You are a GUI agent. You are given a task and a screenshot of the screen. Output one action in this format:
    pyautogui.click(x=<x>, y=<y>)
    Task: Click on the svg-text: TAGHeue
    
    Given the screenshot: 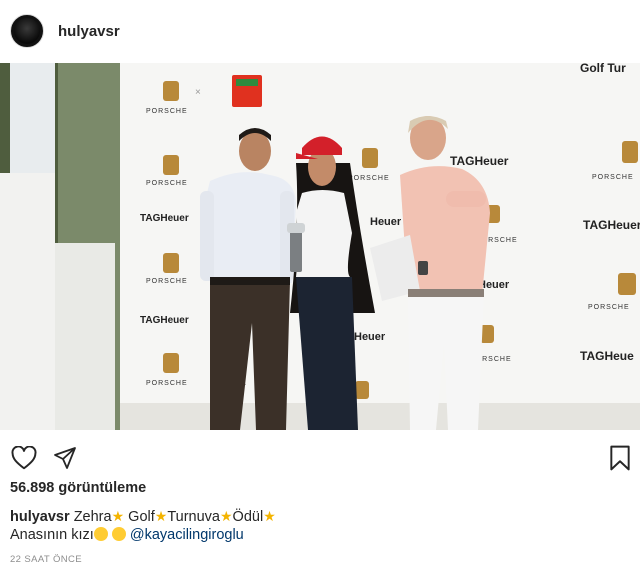 What is the action you would take?
    pyautogui.click(x=607, y=356)
    